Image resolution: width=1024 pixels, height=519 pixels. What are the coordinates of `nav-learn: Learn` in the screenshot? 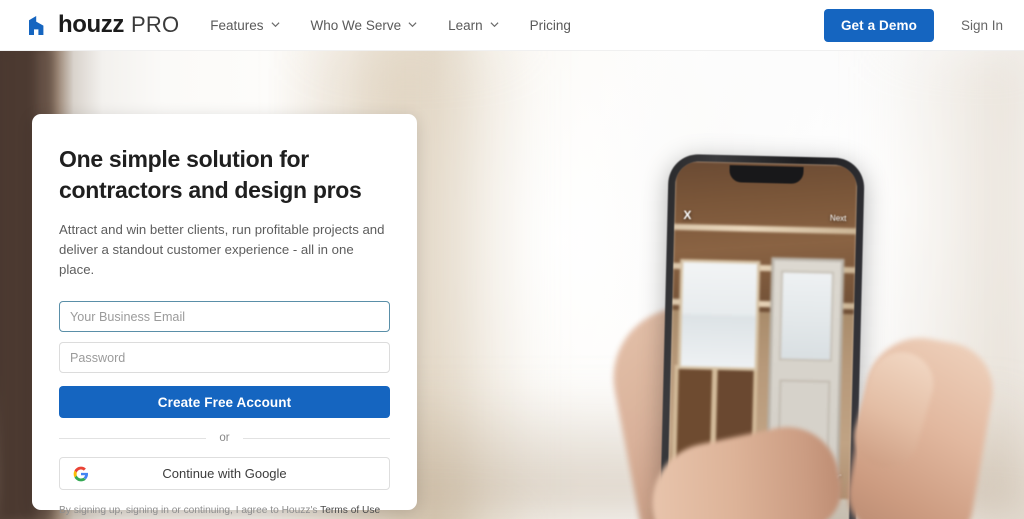 It's located at (473, 25).